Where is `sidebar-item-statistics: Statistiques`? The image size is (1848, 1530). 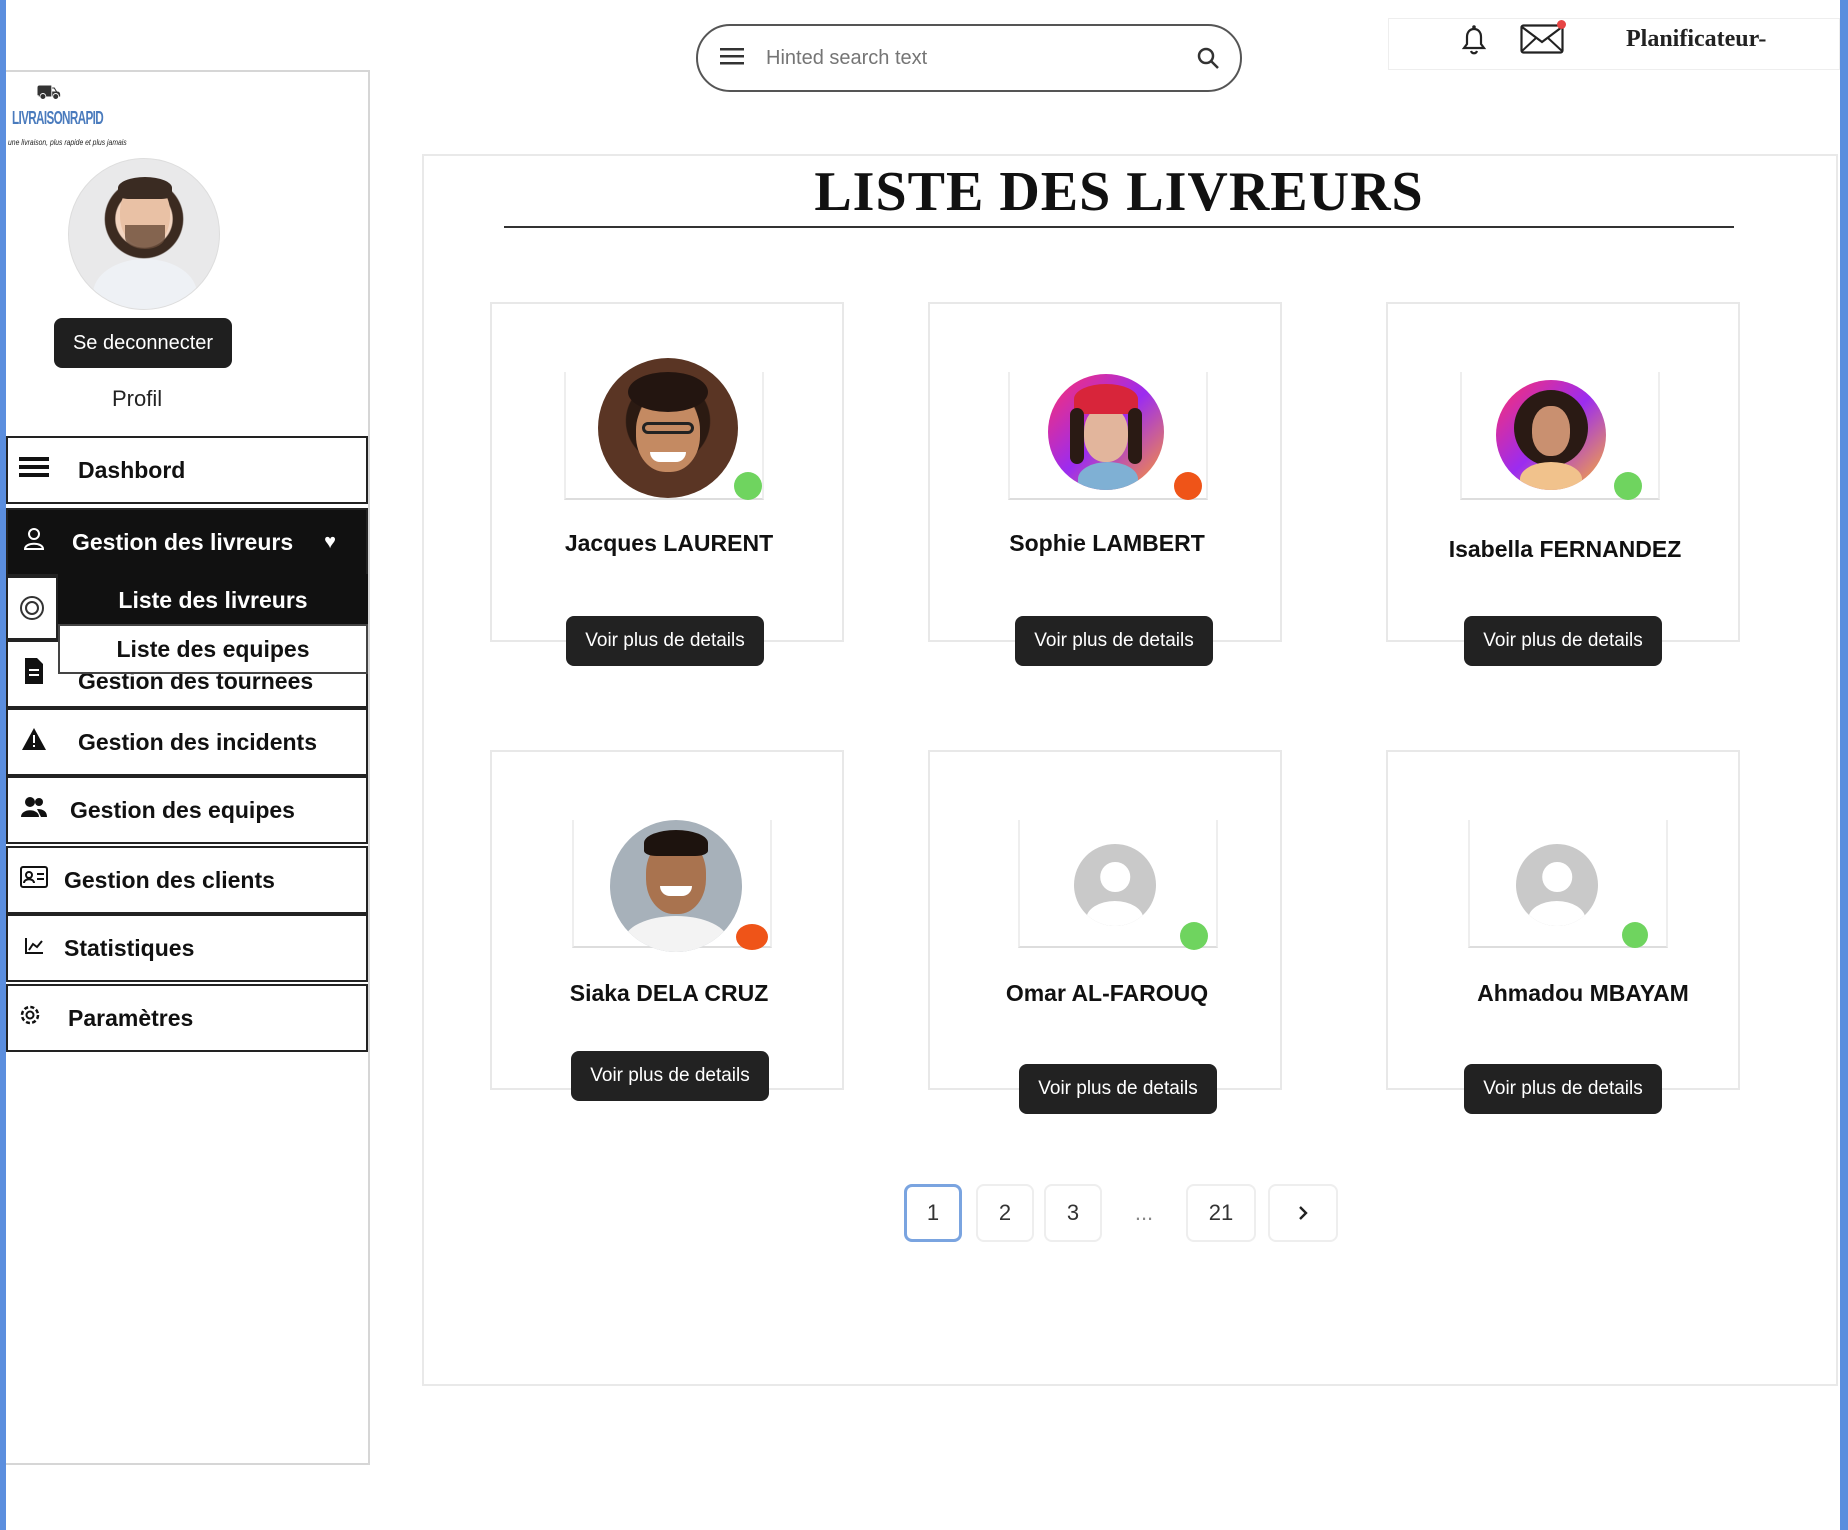
sidebar-item-statistics: Statistiques is located at coordinates (187, 948).